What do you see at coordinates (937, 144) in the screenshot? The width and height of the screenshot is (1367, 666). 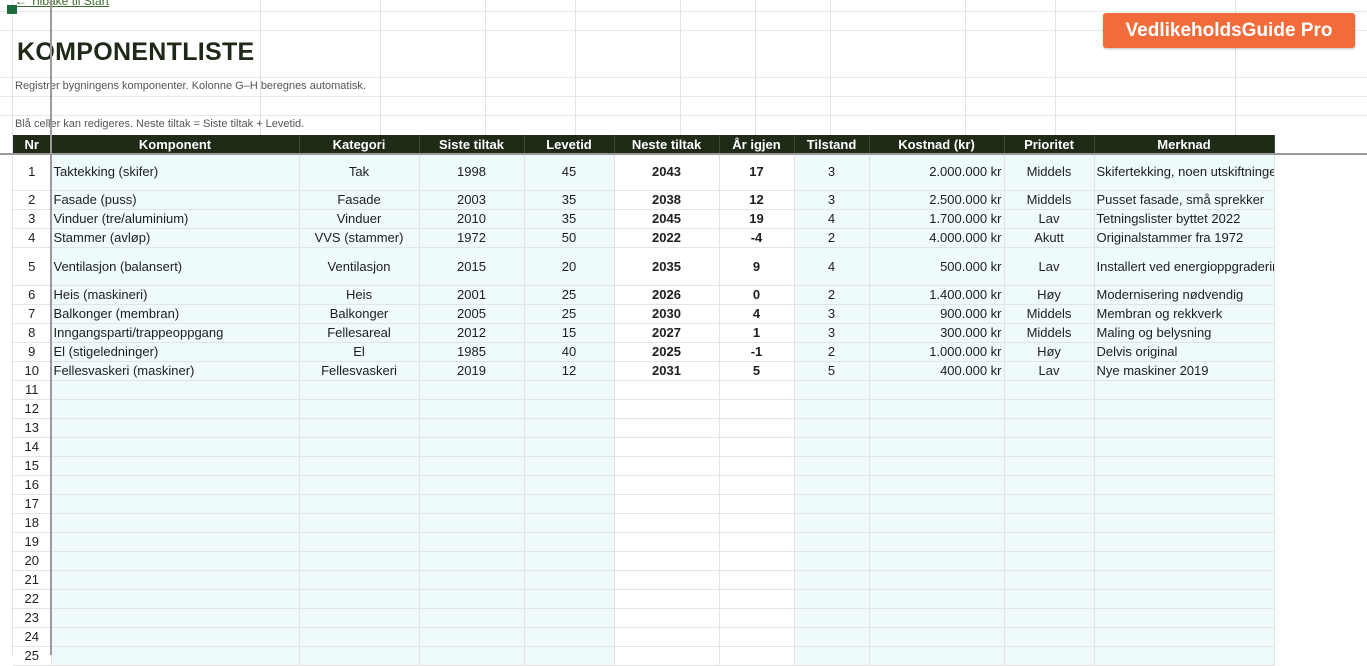 I see `column-header-kostnad: Kostnad (kr)` at bounding box center [937, 144].